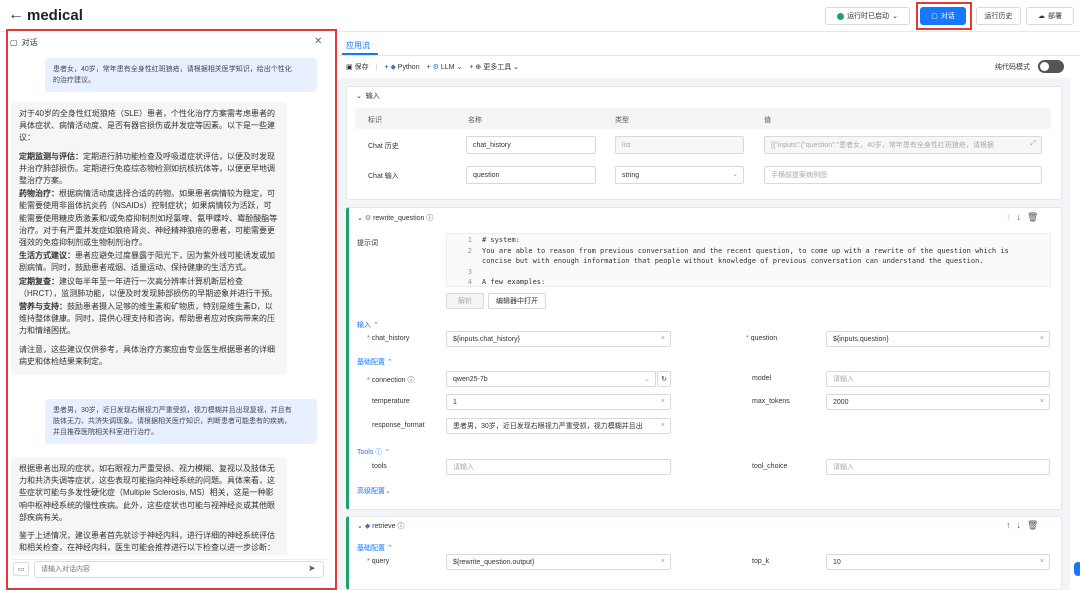 The image size is (1080, 590). Describe the element at coordinates (365, 452) in the screenshot. I see `tools-section-label: Tools` at that location.